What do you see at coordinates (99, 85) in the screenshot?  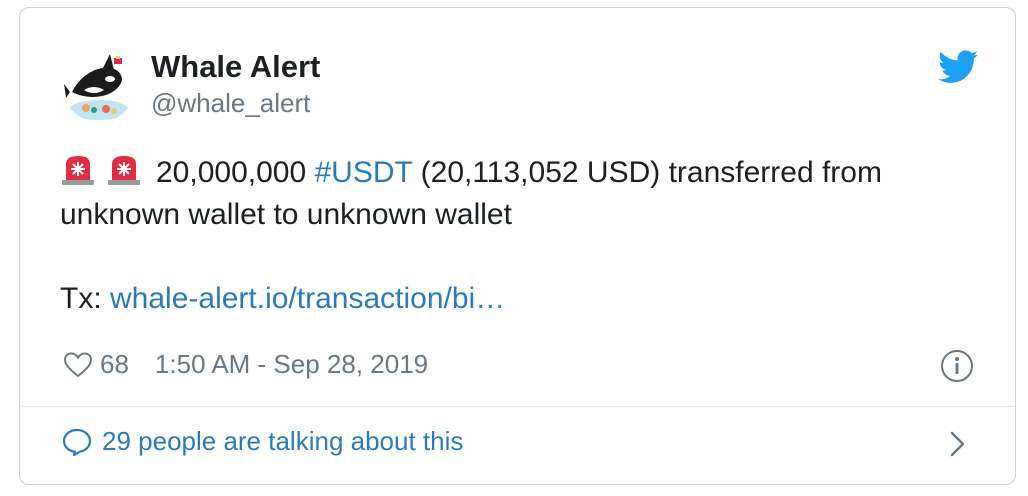 I see `orca-whale-avatar-icon` at bounding box center [99, 85].